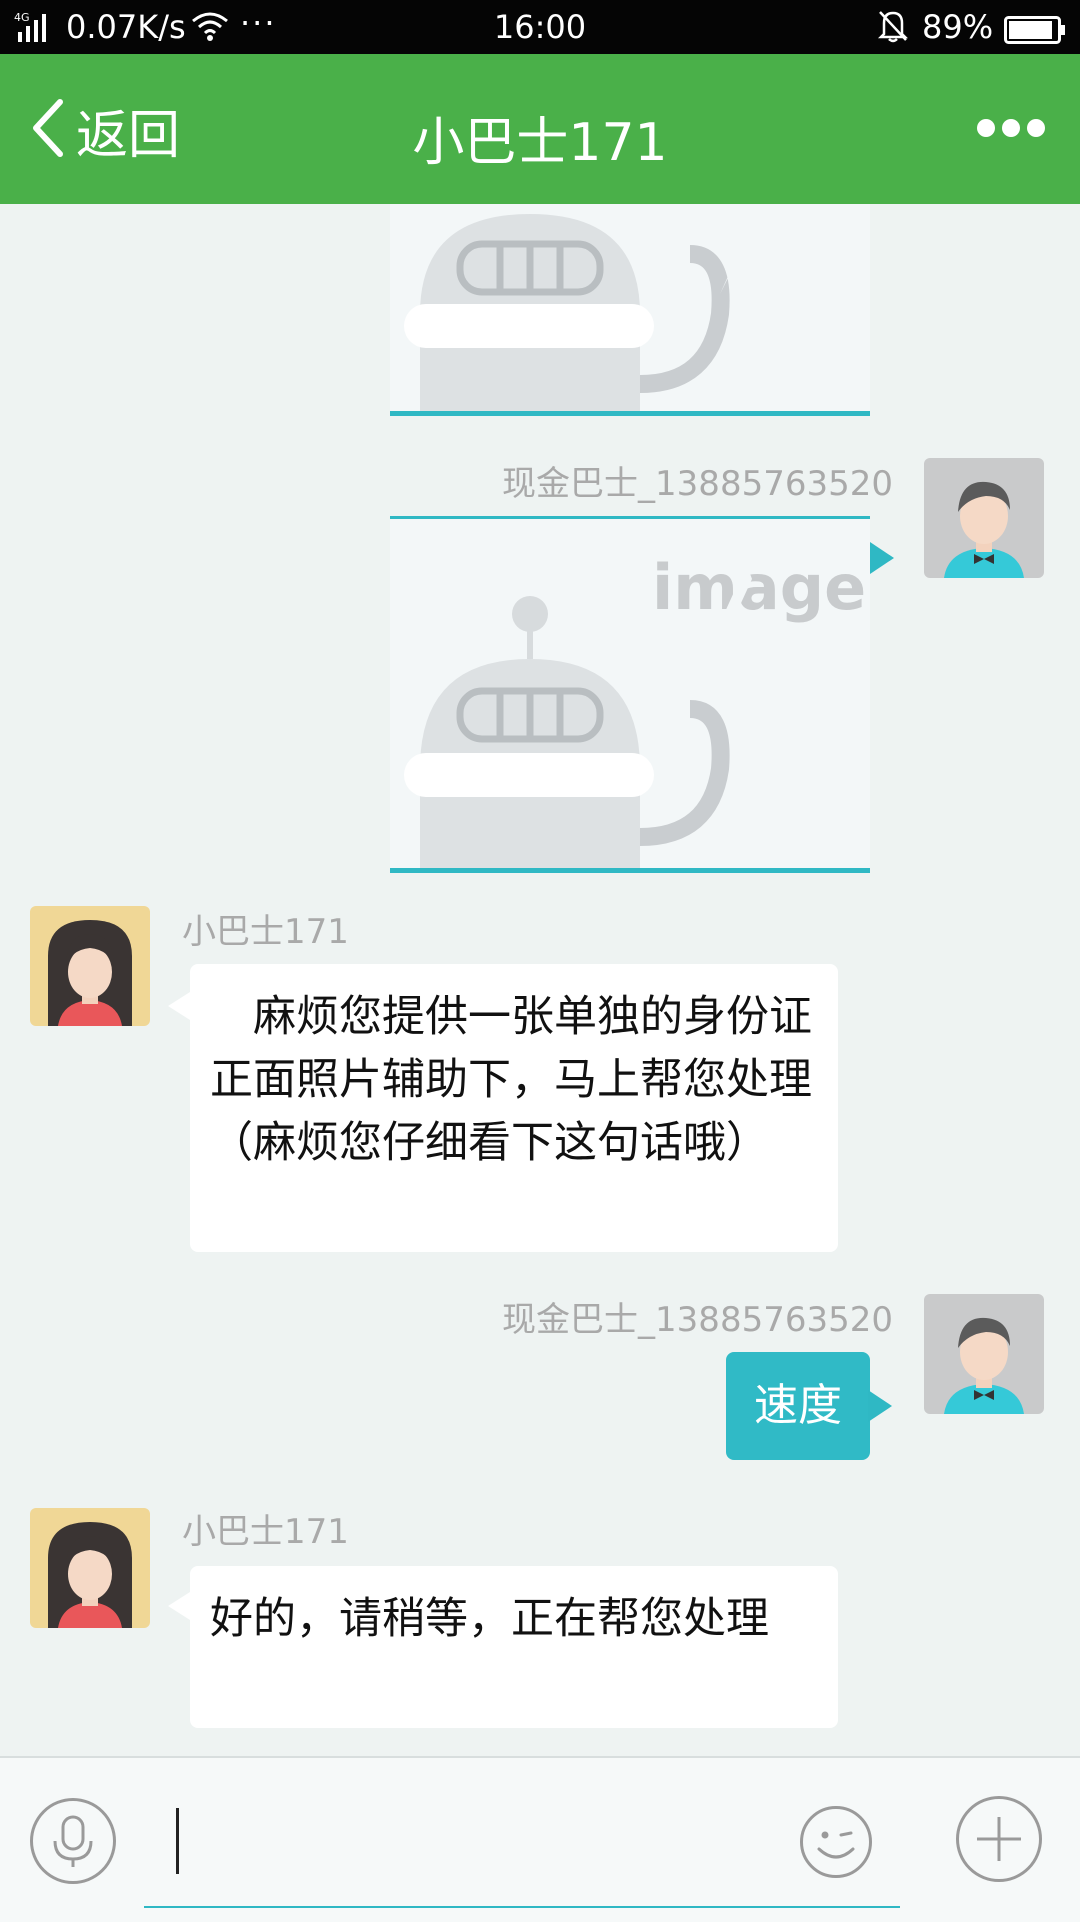  I want to click on battery-level: 89%, so click(958, 27).